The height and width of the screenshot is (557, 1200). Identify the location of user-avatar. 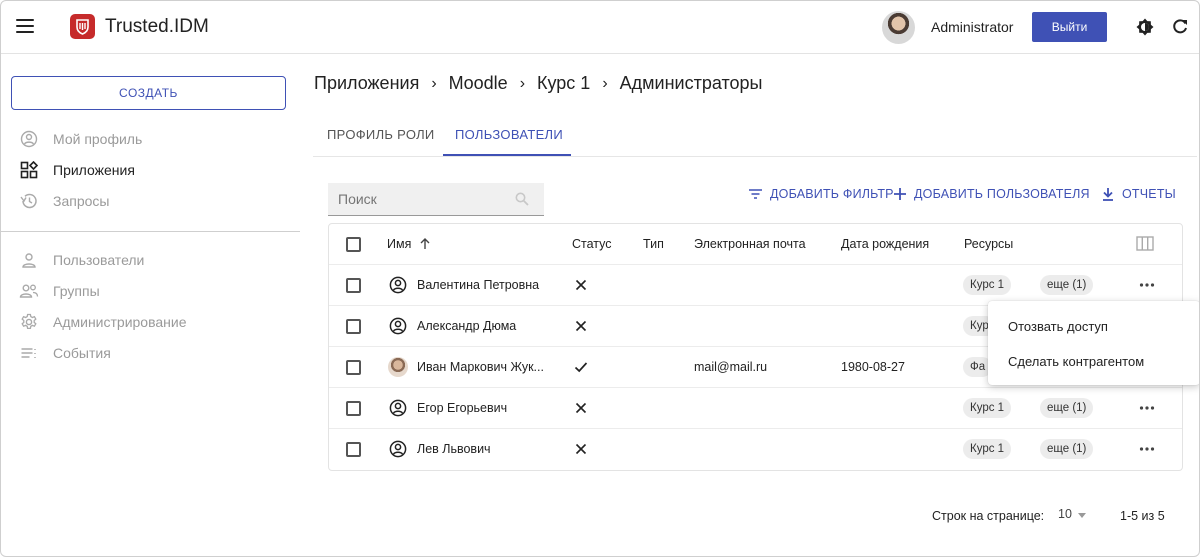
(398, 367).